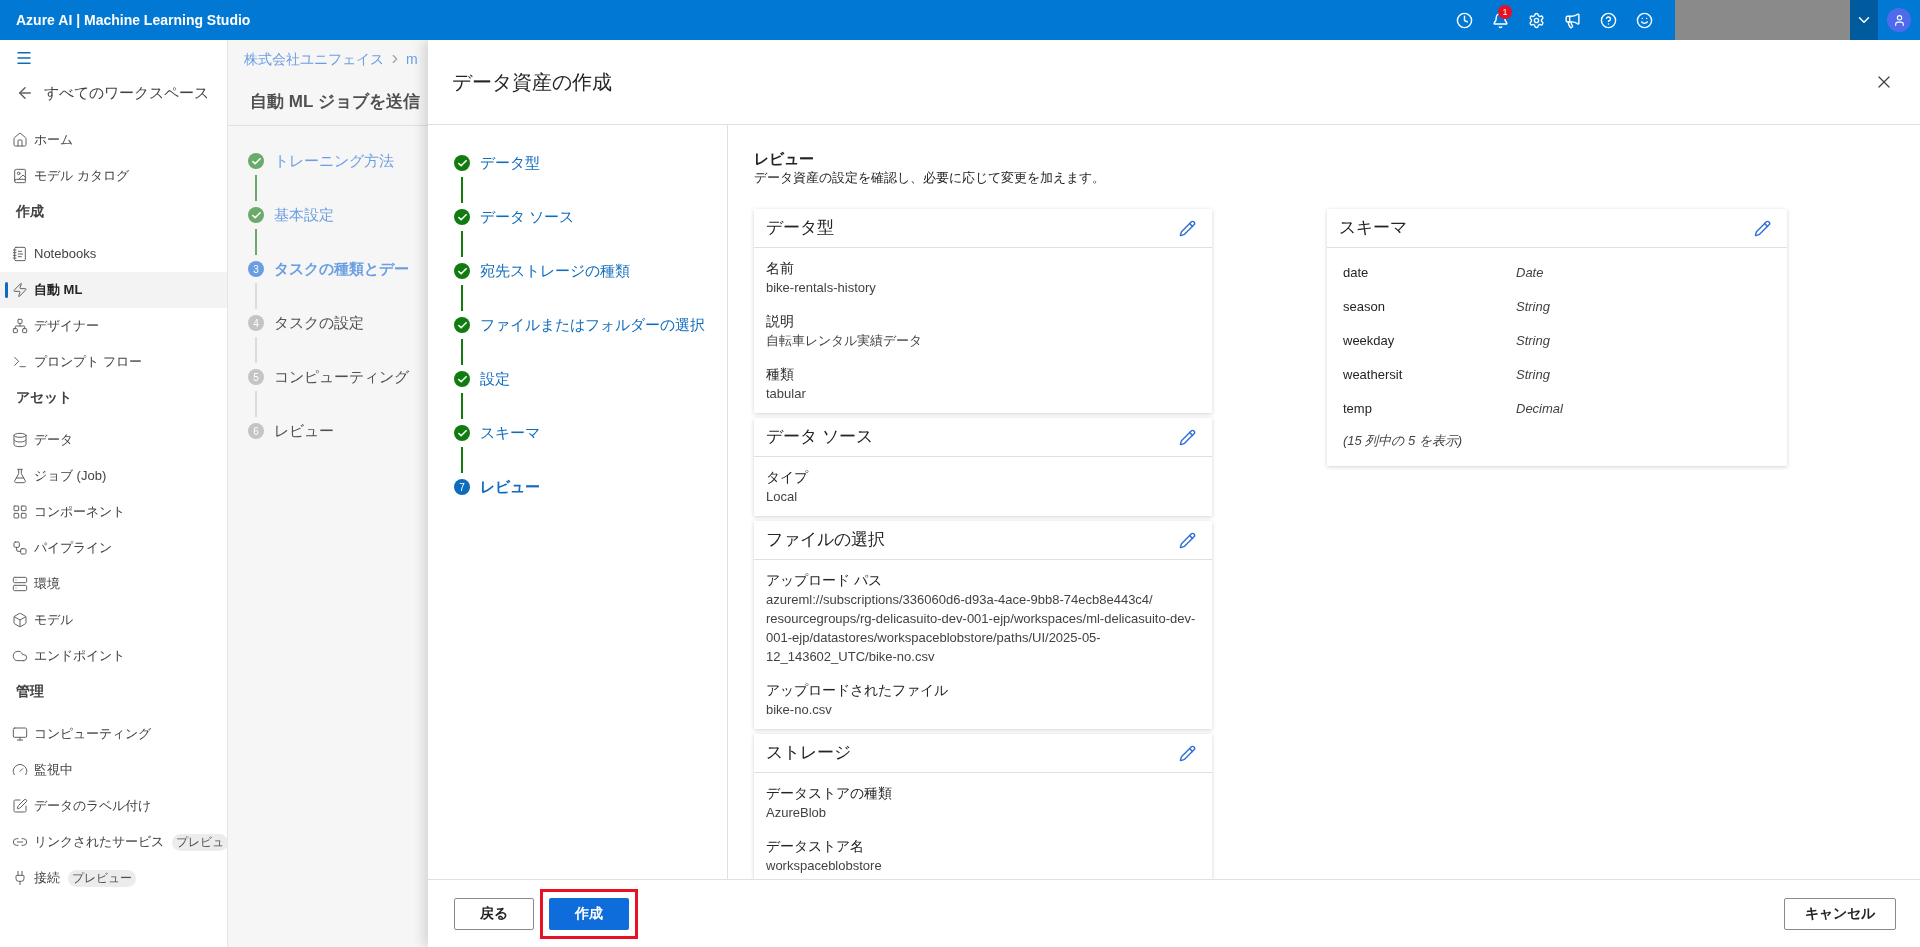  Describe the element at coordinates (782, 497) in the screenshot. I see `field-value: Local` at that location.